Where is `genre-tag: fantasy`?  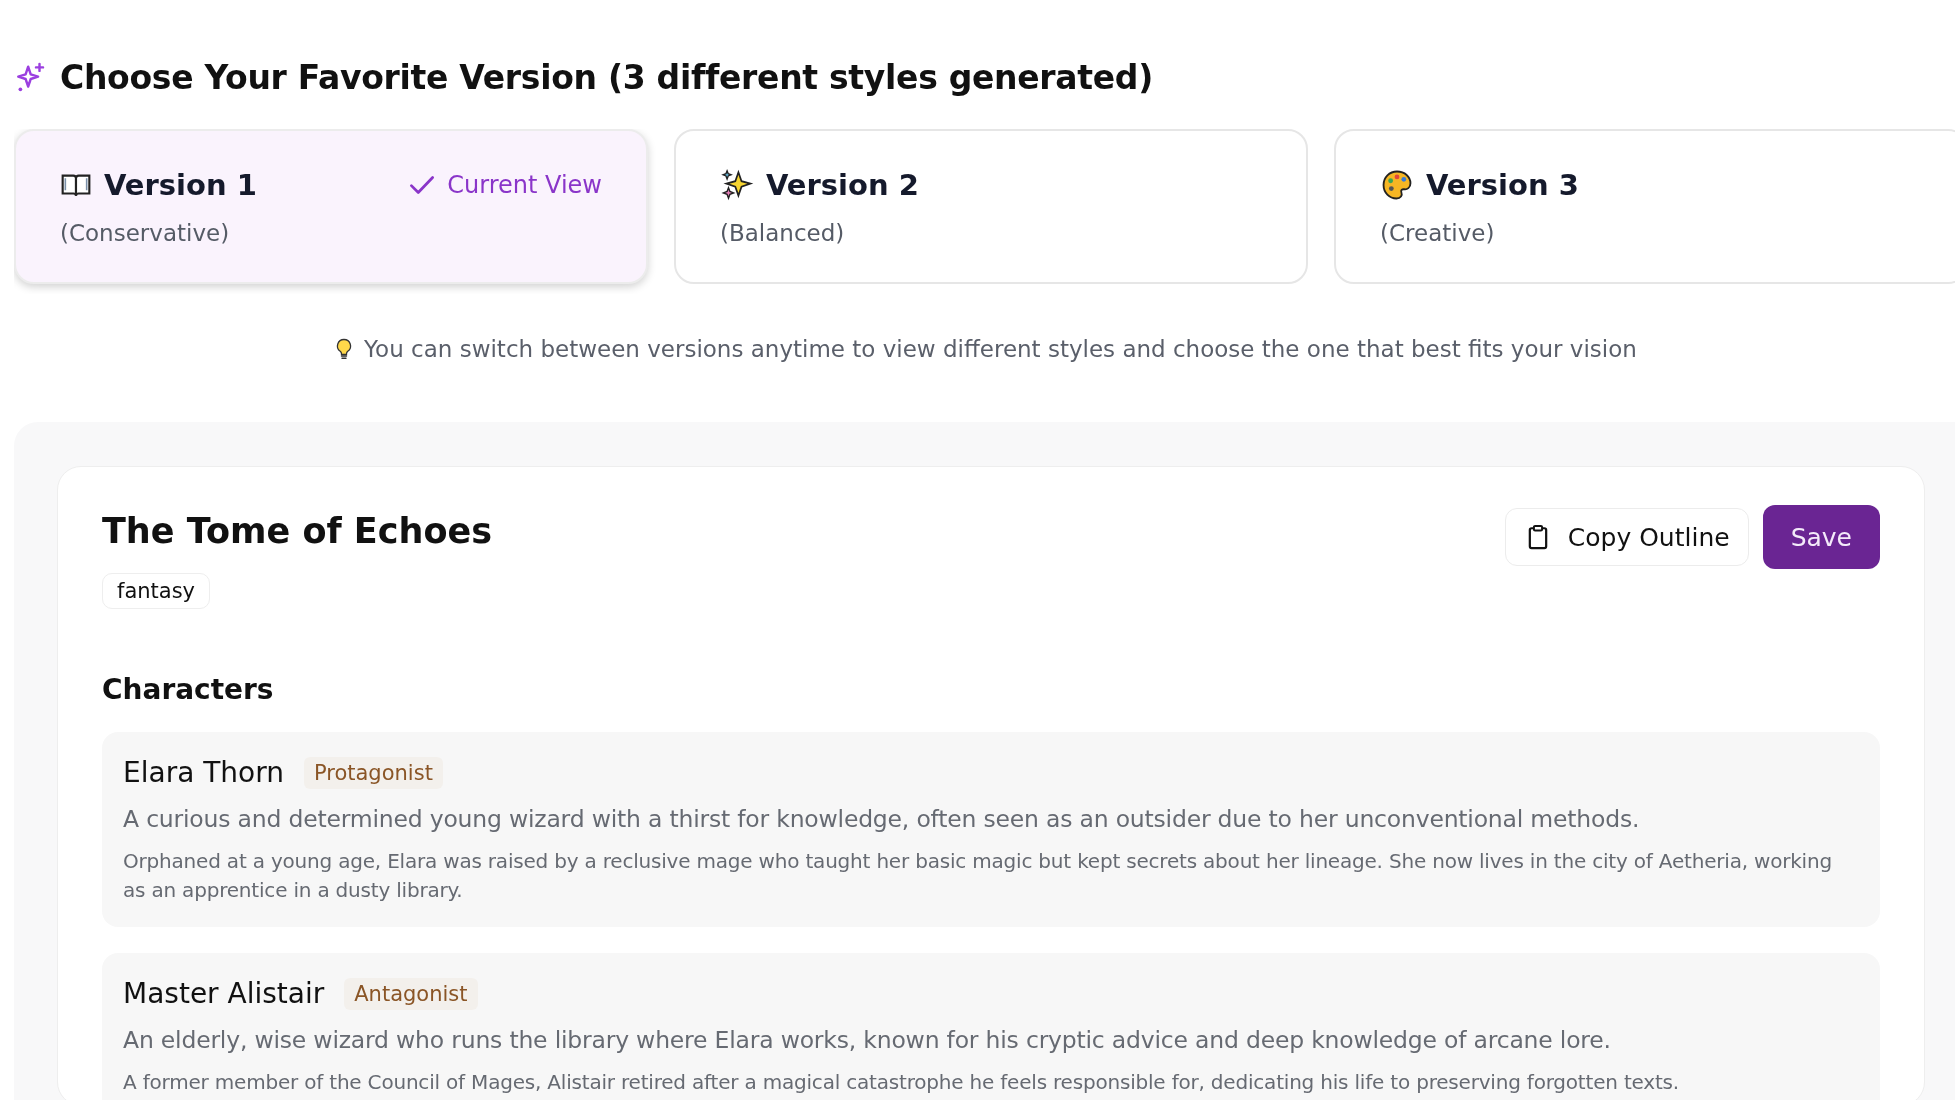 genre-tag: fantasy is located at coordinates (156, 591).